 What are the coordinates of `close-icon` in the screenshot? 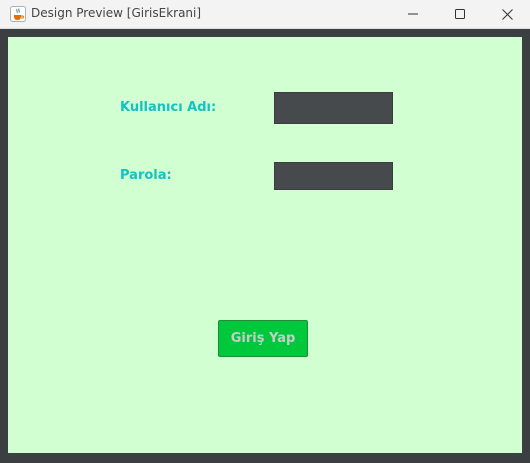 It's located at (507, 14).